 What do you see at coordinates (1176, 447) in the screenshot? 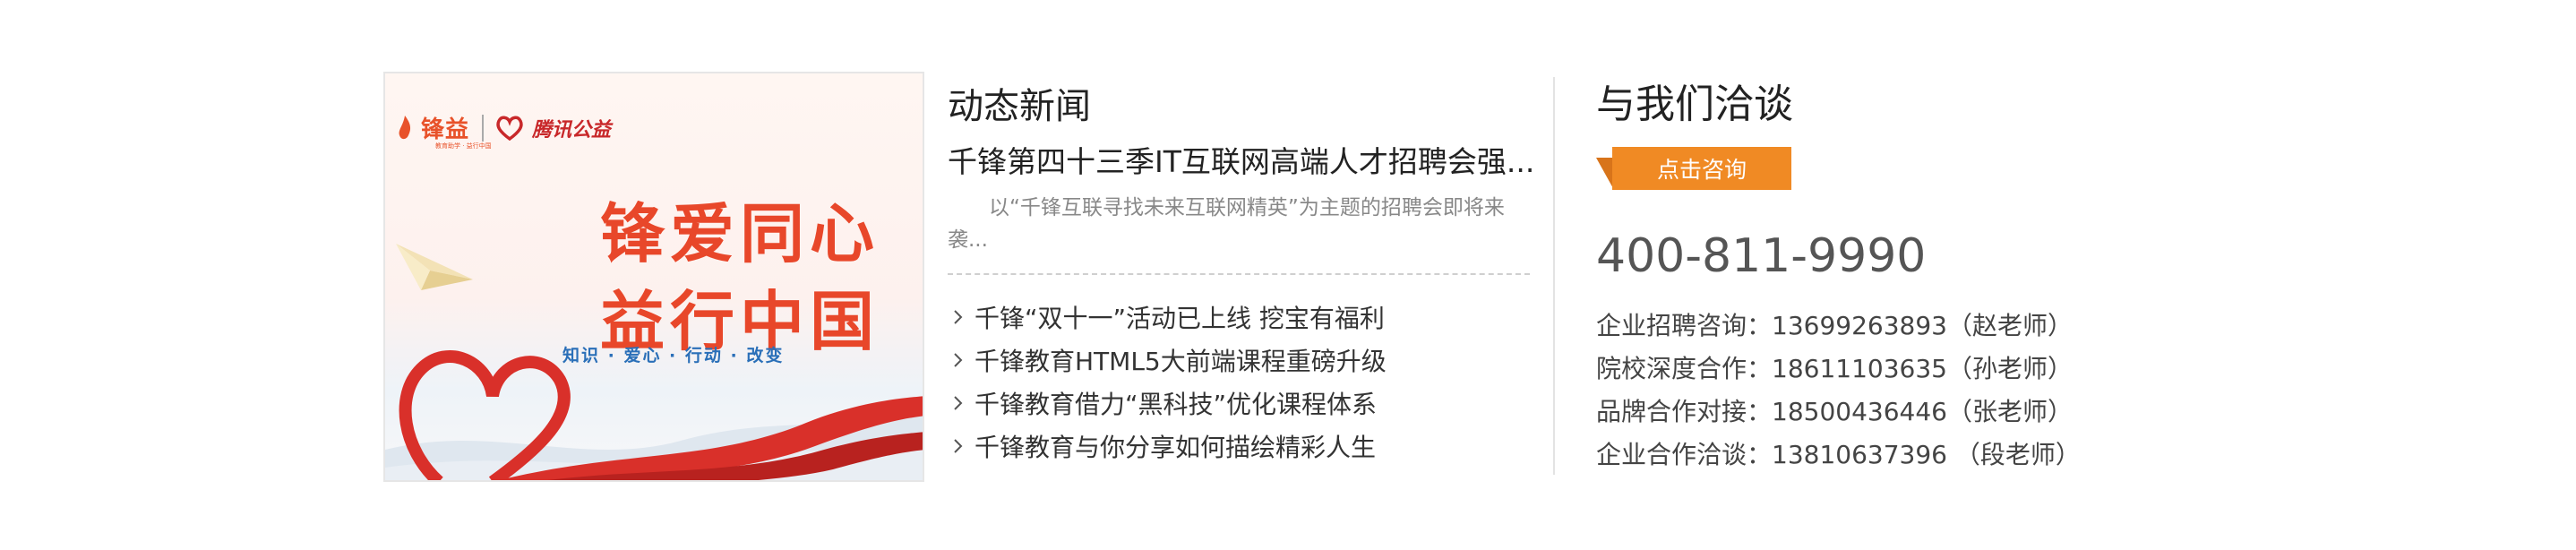
I see `news-item-label: 千锋教育与你分享如何描绘精彩人生` at bounding box center [1176, 447].